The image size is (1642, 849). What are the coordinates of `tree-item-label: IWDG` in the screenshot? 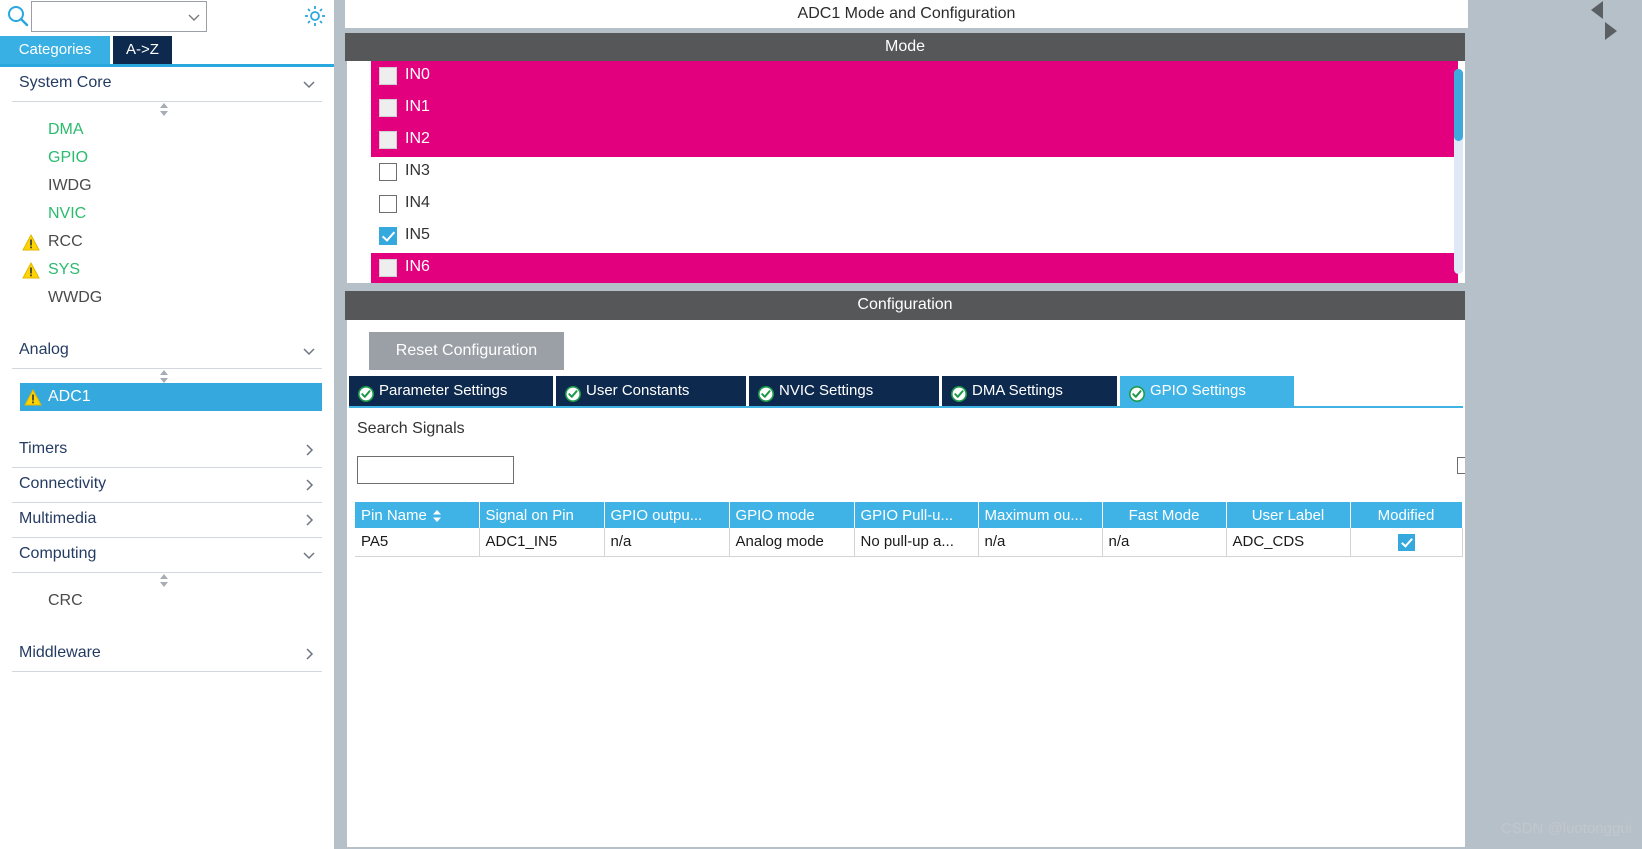 It's located at (70, 185).